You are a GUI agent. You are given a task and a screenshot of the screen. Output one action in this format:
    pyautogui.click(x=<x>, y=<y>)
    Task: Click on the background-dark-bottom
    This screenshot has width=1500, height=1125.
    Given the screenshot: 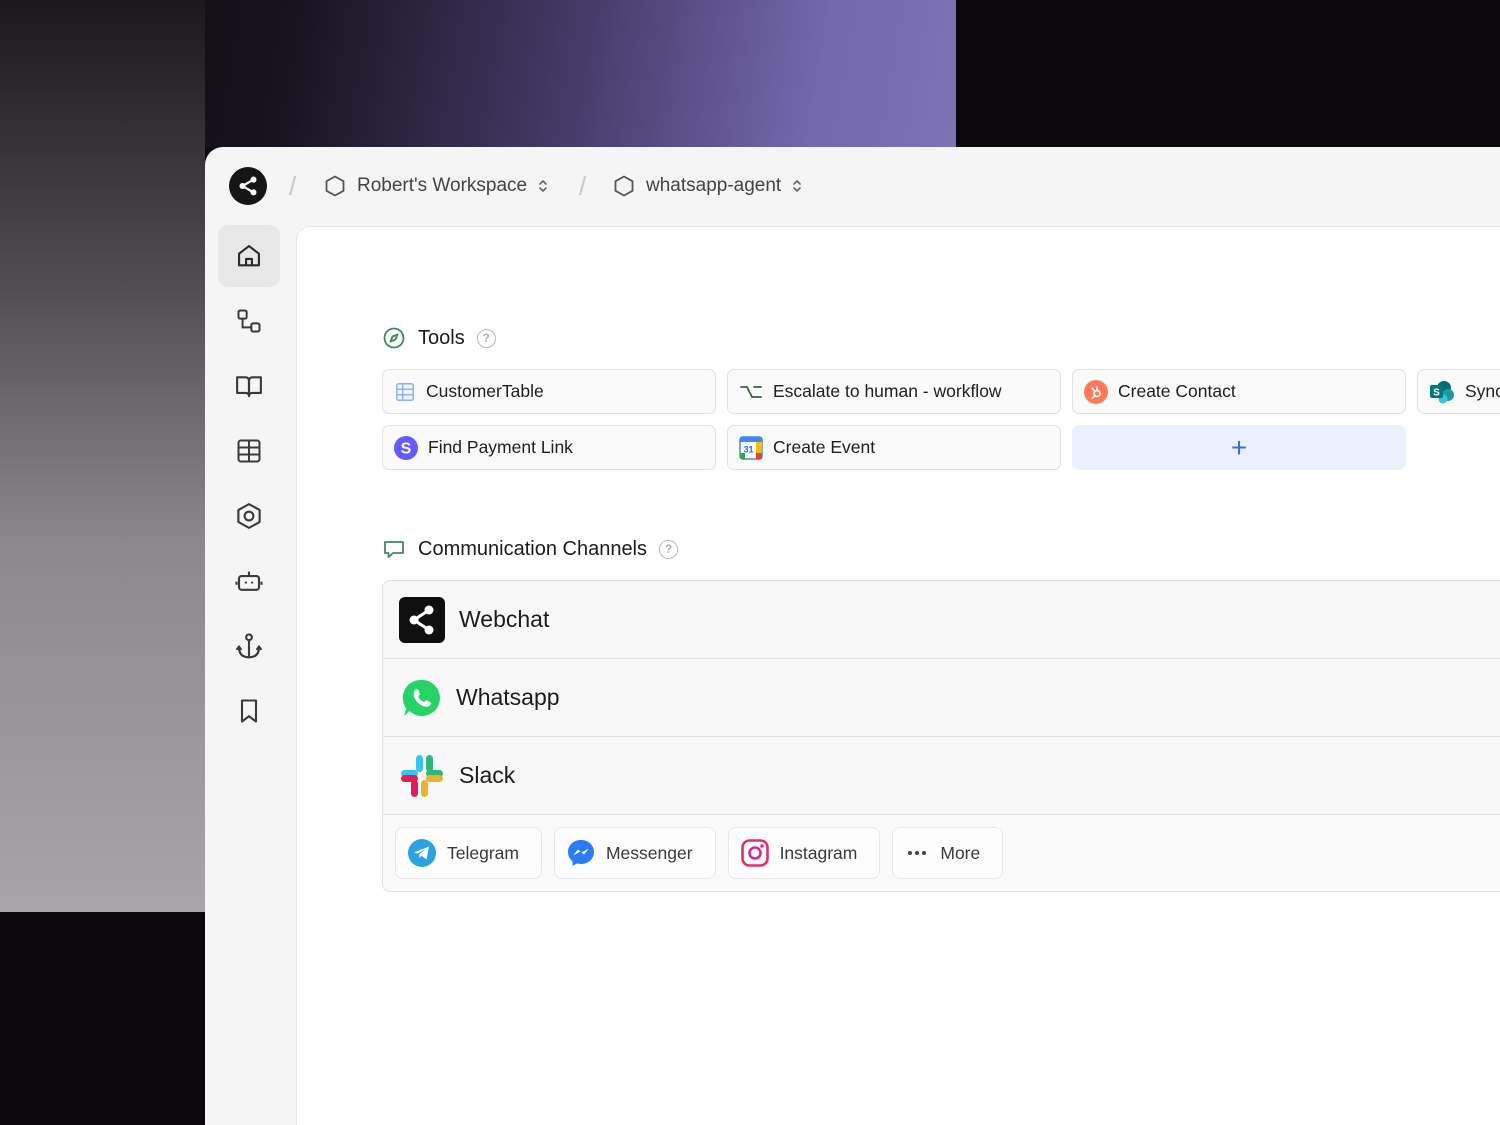 What is the action you would take?
    pyautogui.click(x=102, y=1018)
    